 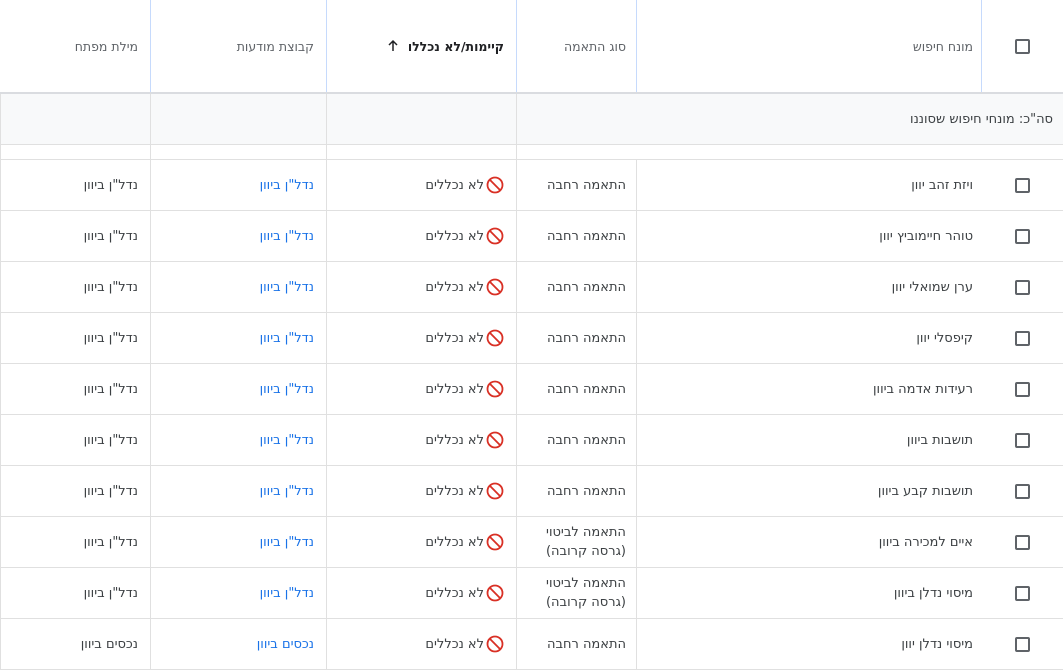 What do you see at coordinates (586, 532) in the screenshot?
I see `match-type-line1: התאמה לביטוי` at bounding box center [586, 532].